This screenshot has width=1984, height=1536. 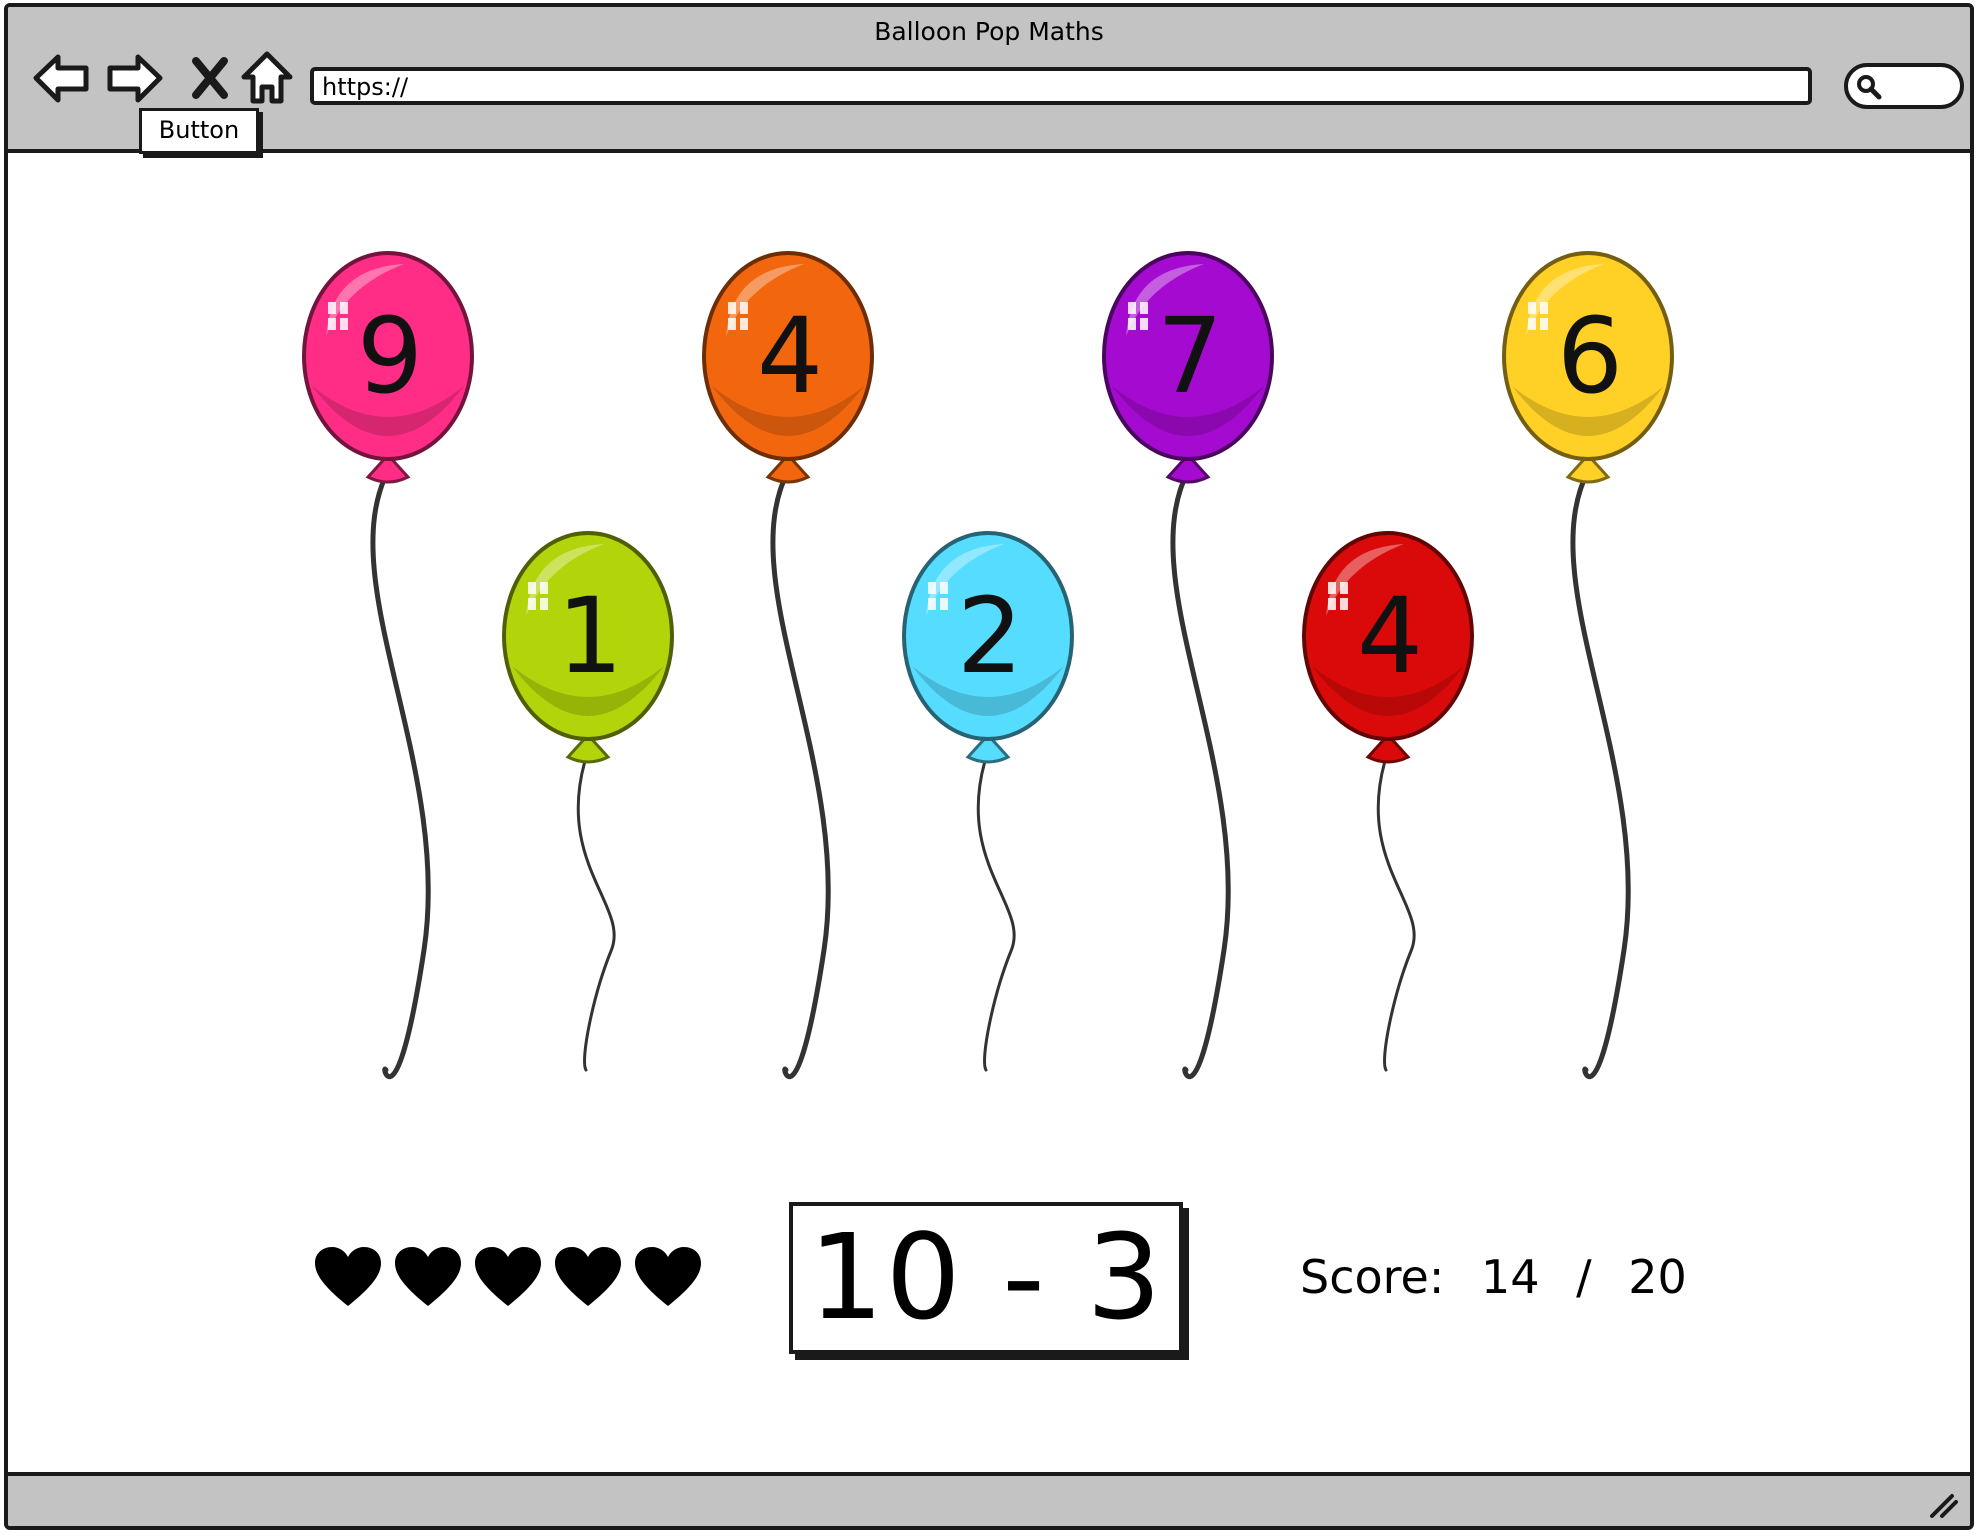 I want to click on score-display: Score: 14 / 20, so click(x=1504, y=1277).